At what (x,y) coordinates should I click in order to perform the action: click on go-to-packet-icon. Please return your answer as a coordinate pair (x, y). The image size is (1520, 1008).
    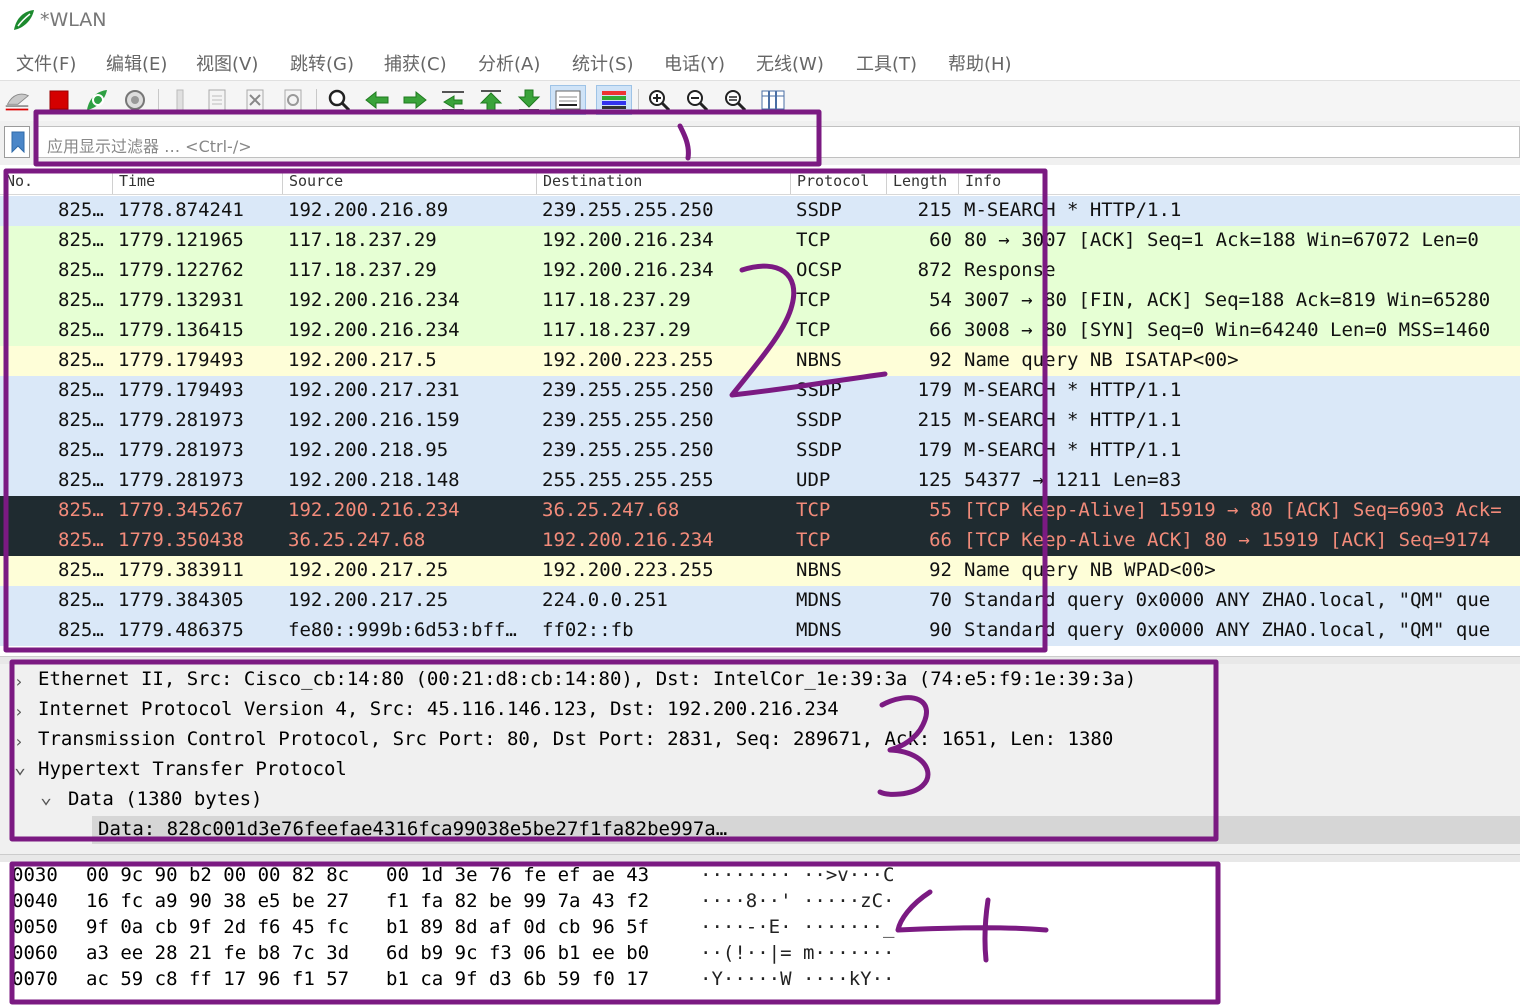
    Looking at the image, I should click on (453, 100).